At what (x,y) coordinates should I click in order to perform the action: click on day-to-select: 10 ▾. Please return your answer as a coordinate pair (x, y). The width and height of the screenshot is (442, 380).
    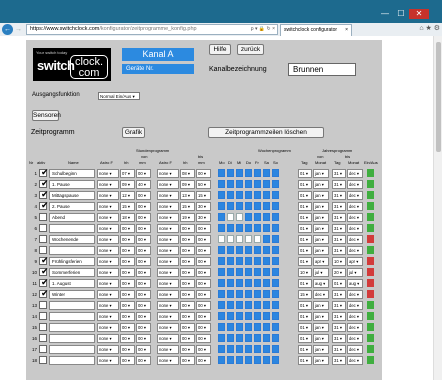
    Looking at the image, I should click on (339, 261).